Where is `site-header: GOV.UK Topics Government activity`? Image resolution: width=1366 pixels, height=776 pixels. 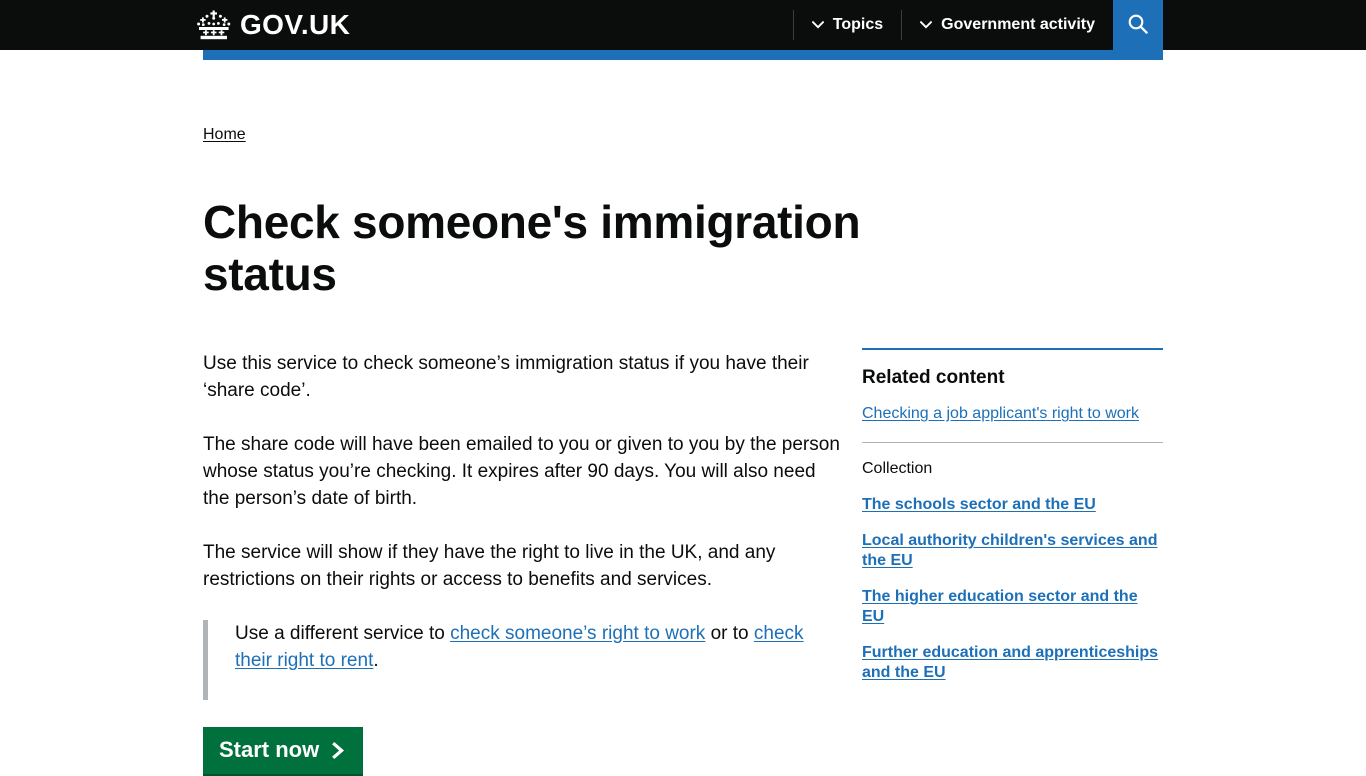
site-header: GOV.UK Topics Government activity is located at coordinates (683, 25).